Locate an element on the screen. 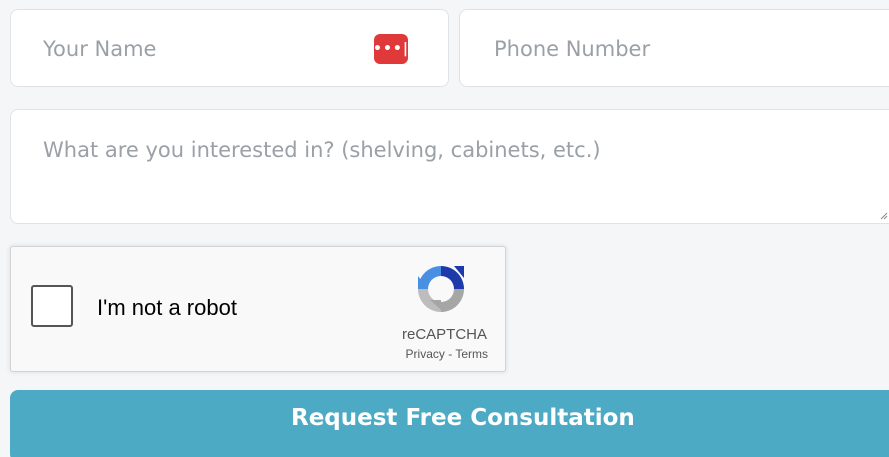 This screenshot has width=889, height=457. name-field: •••| is located at coordinates (229, 48).